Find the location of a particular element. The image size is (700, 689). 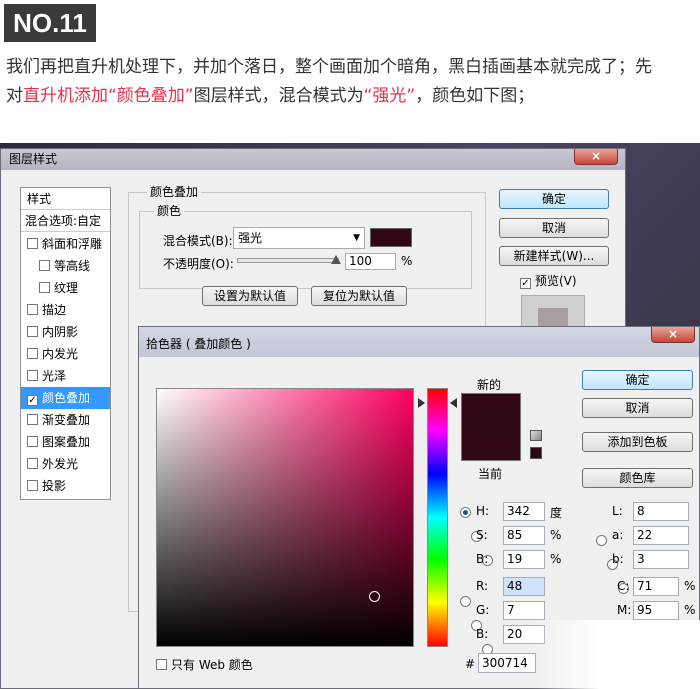

channel-label: b: is located at coordinates (618, 559).